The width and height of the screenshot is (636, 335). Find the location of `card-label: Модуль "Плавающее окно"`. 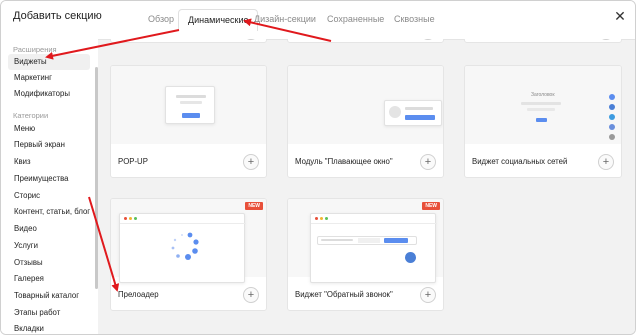

card-label: Модуль "Плавающее окно" is located at coordinates (344, 161).